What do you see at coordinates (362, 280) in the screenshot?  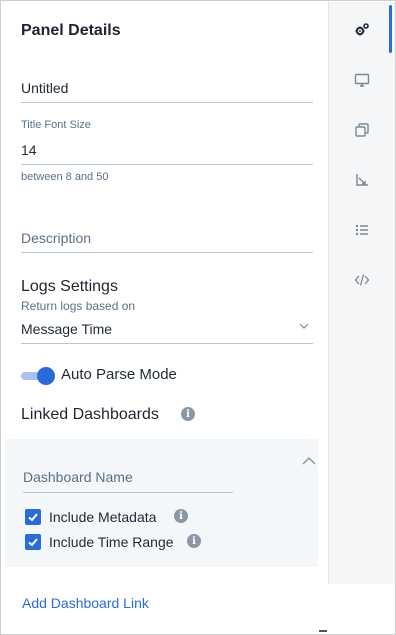 I see `code-icon` at bounding box center [362, 280].